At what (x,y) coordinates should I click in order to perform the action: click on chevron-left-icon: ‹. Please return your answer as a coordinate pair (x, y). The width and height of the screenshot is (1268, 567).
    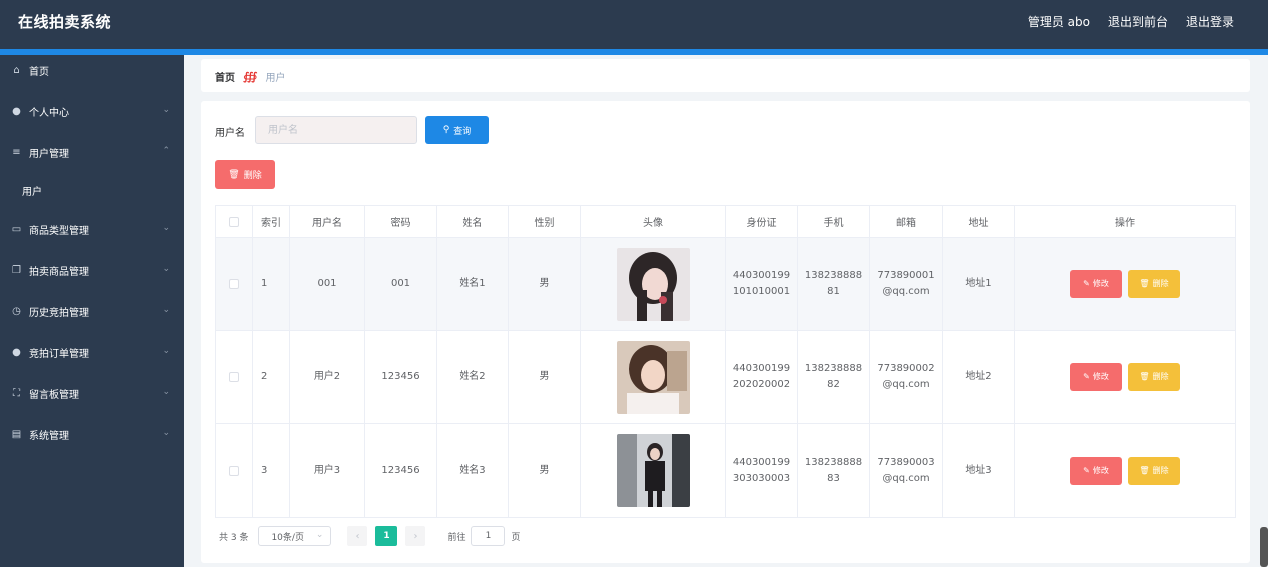
    Looking at the image, I should click on (357, 536).